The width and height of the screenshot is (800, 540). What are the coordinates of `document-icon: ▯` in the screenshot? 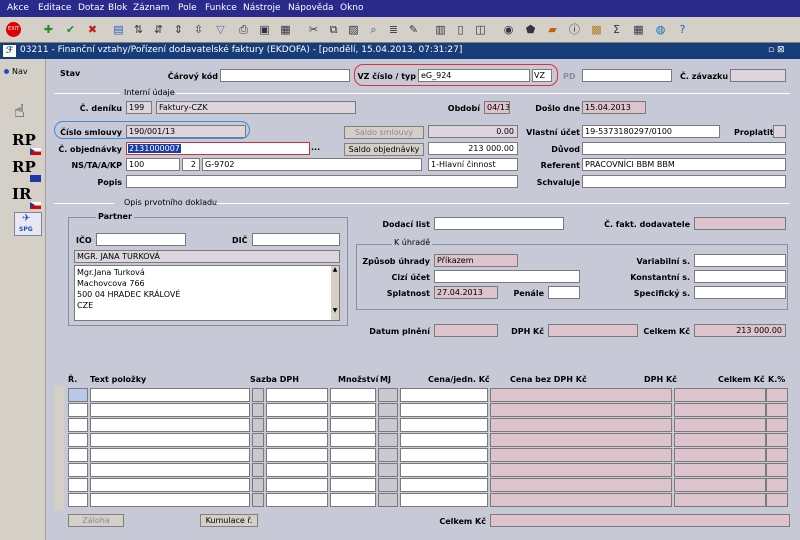 It's located at (460, 29).